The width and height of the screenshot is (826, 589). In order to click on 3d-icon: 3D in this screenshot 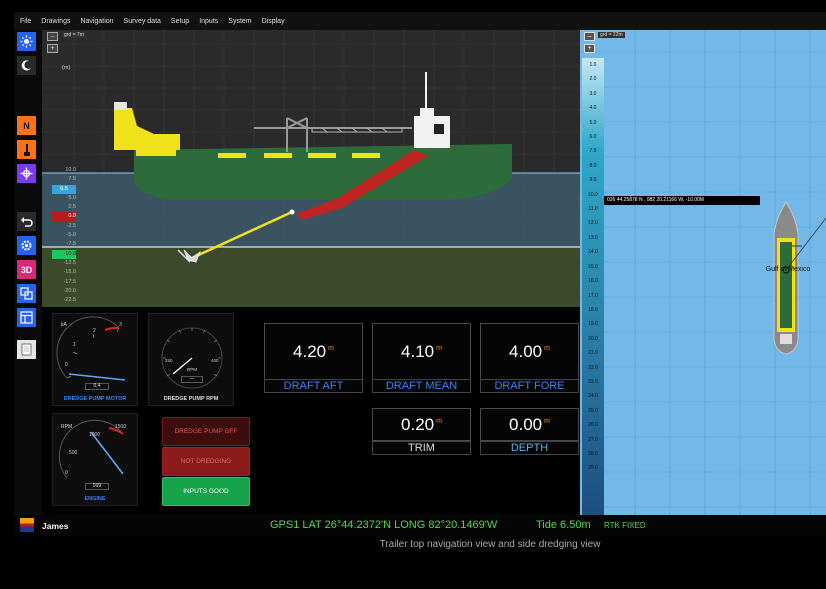, I will do `click(26, 269)`.